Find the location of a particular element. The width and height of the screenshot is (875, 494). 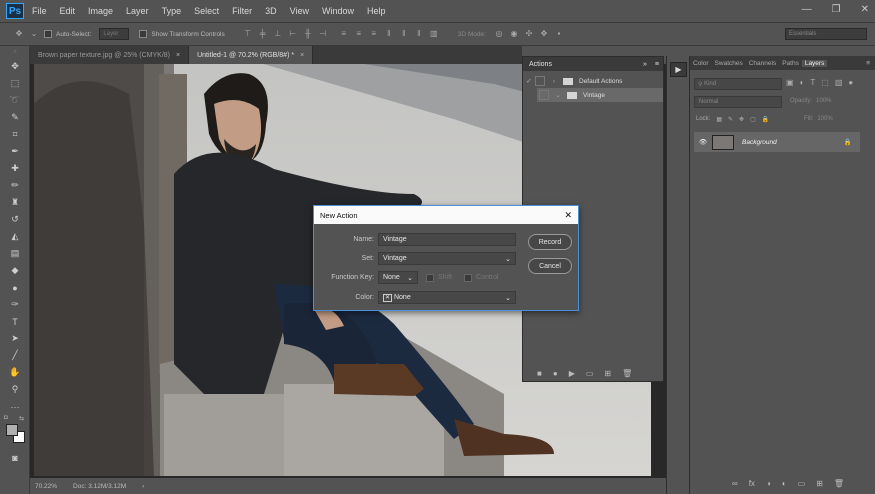

quick-select-tool-icon: ✎ is located at coordinates (15, 117).